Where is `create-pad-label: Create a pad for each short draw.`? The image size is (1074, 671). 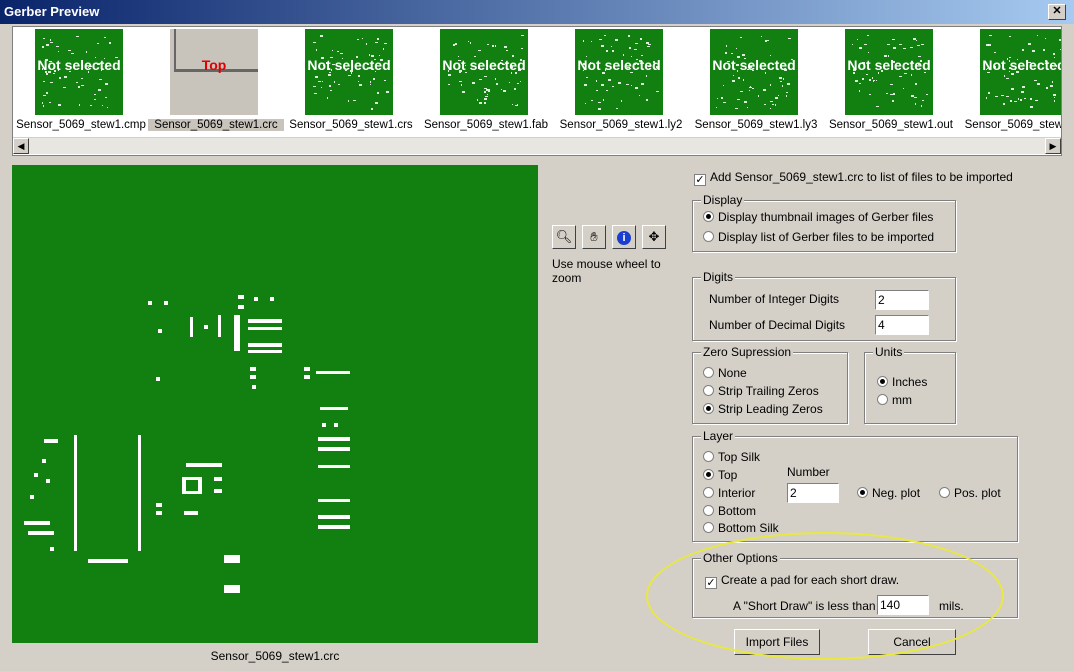 create-pad-label: Create a pad for each short draw. is located at coordinates (810, 580).